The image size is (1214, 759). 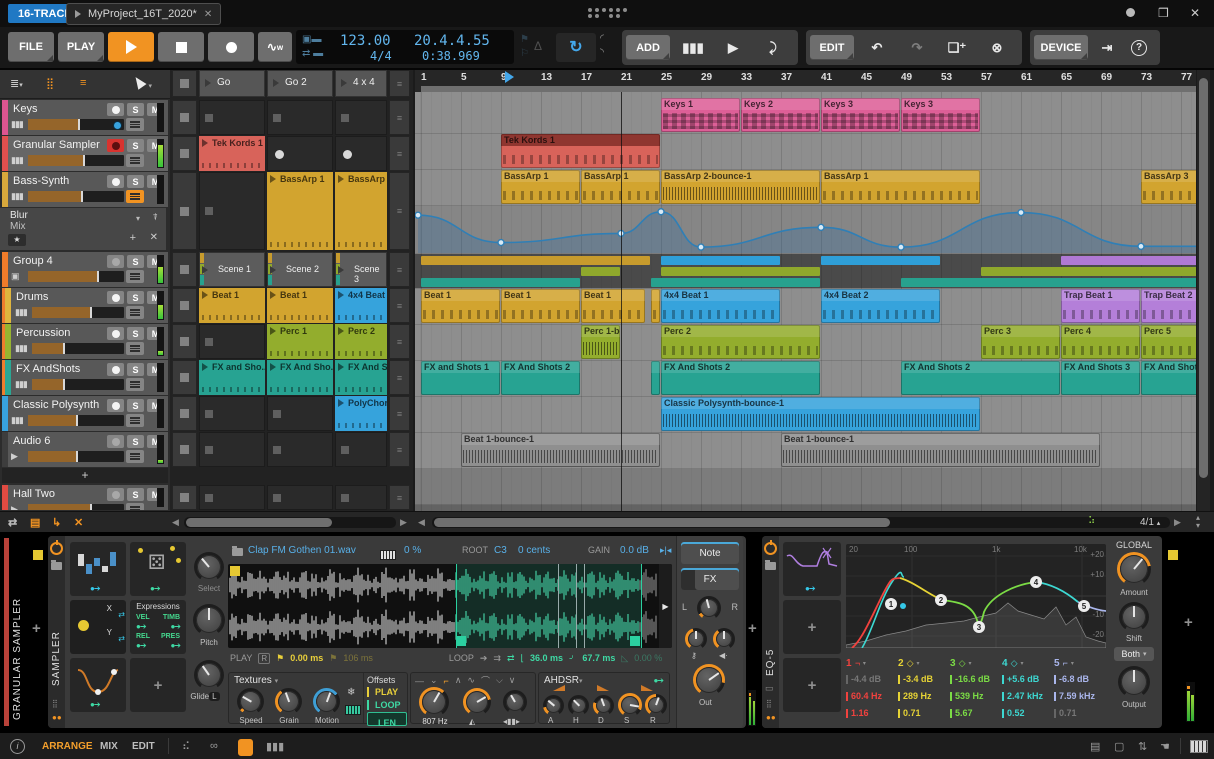 What do you see at coordinates (1134, 654) in the screenshot?
I see `eq-mode-dropdown: Both ▾` at bounding box center [1134, 654].